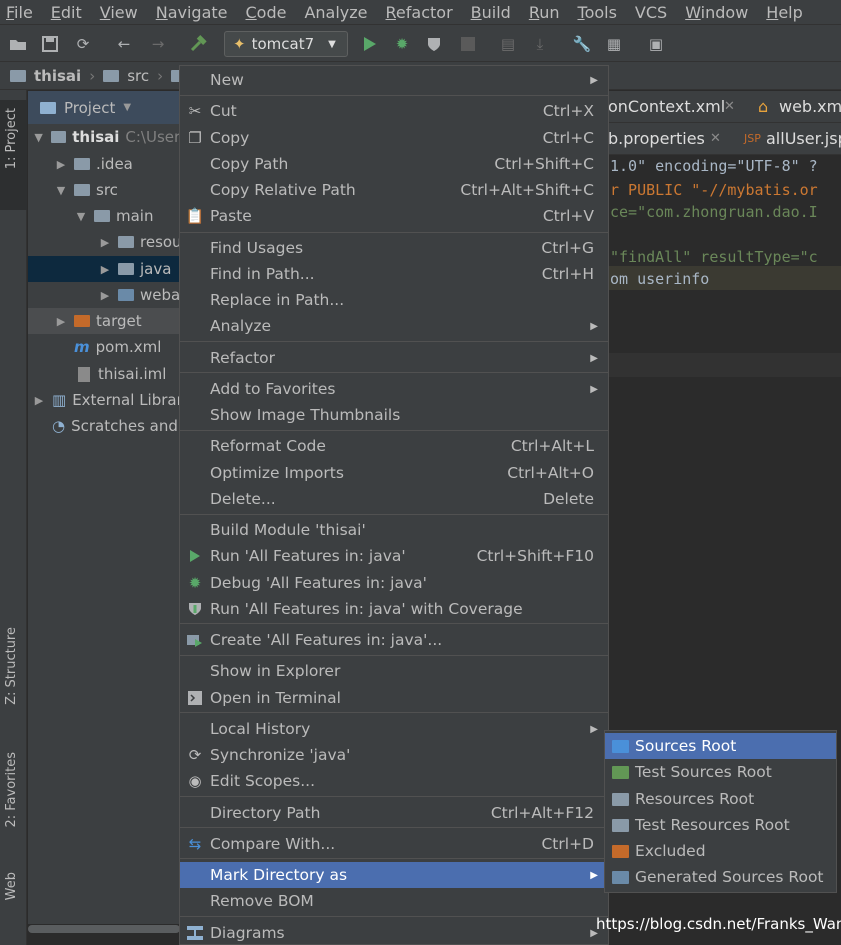 This screenshot has height=945, width=841. Describe the element at coordinates (540, 44) in the screenshot. I see `download-icon: ⤓` at that location.